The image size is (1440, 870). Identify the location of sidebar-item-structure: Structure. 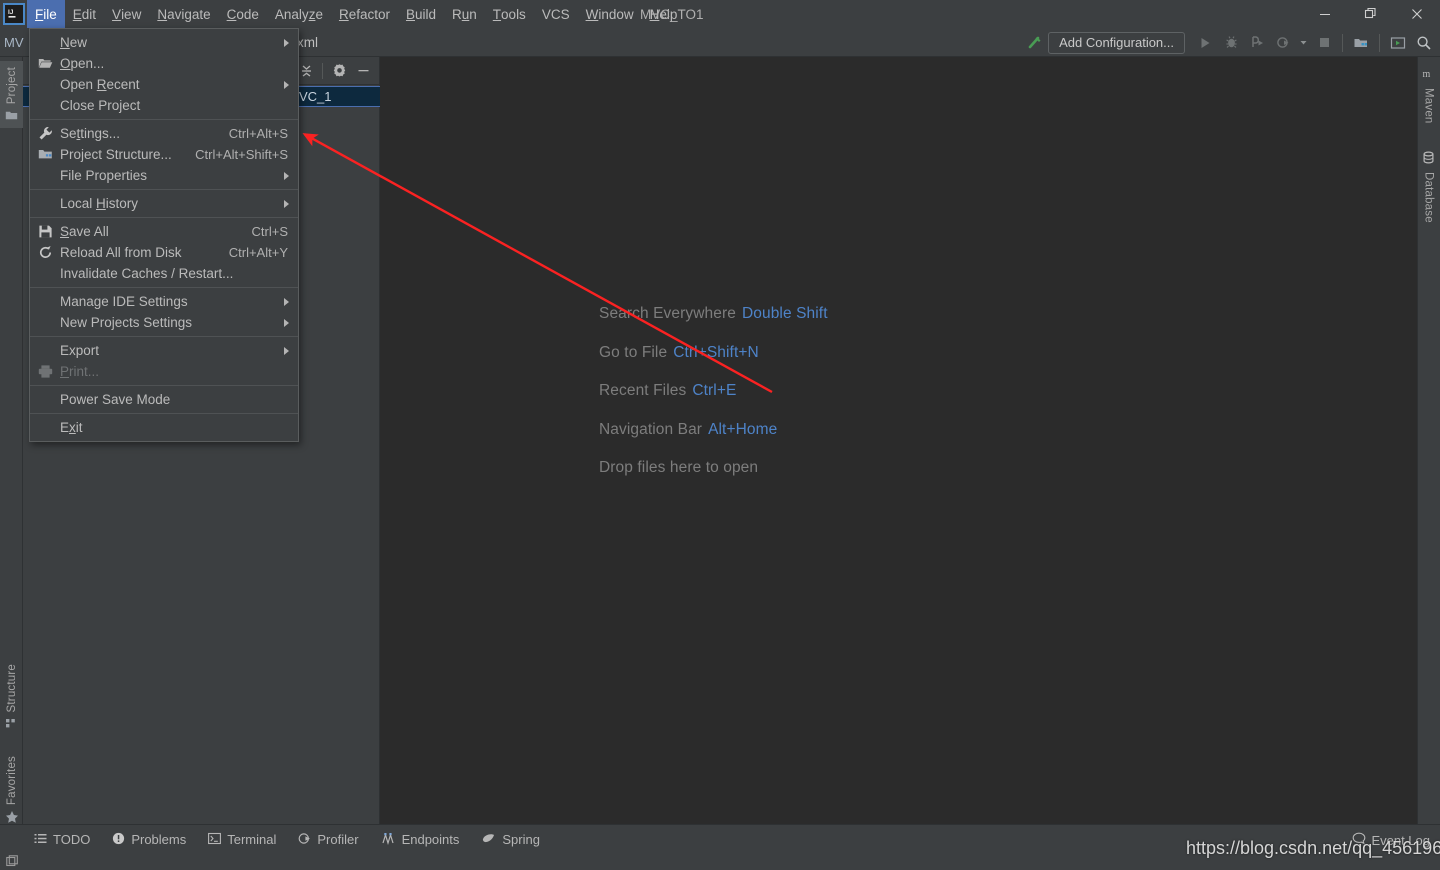
(11, 697).